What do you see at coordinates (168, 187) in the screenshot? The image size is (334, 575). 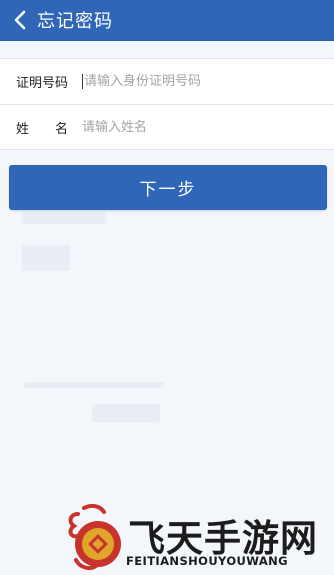 I see `next-step-button: 下一步` at bounding box center [168, 187].